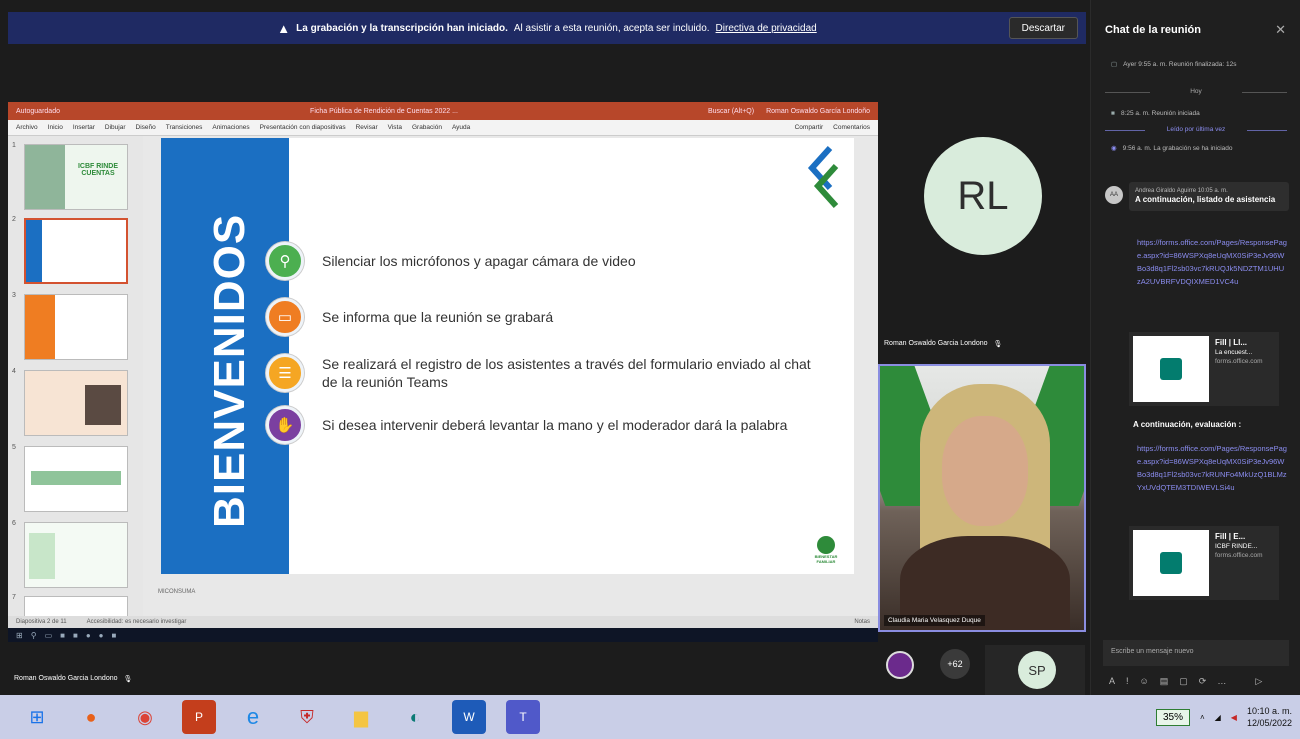  Describe the element at coordinates (766, 28) in the screenshot. I see `privacy-link: Directiva de privacidad` at that location.